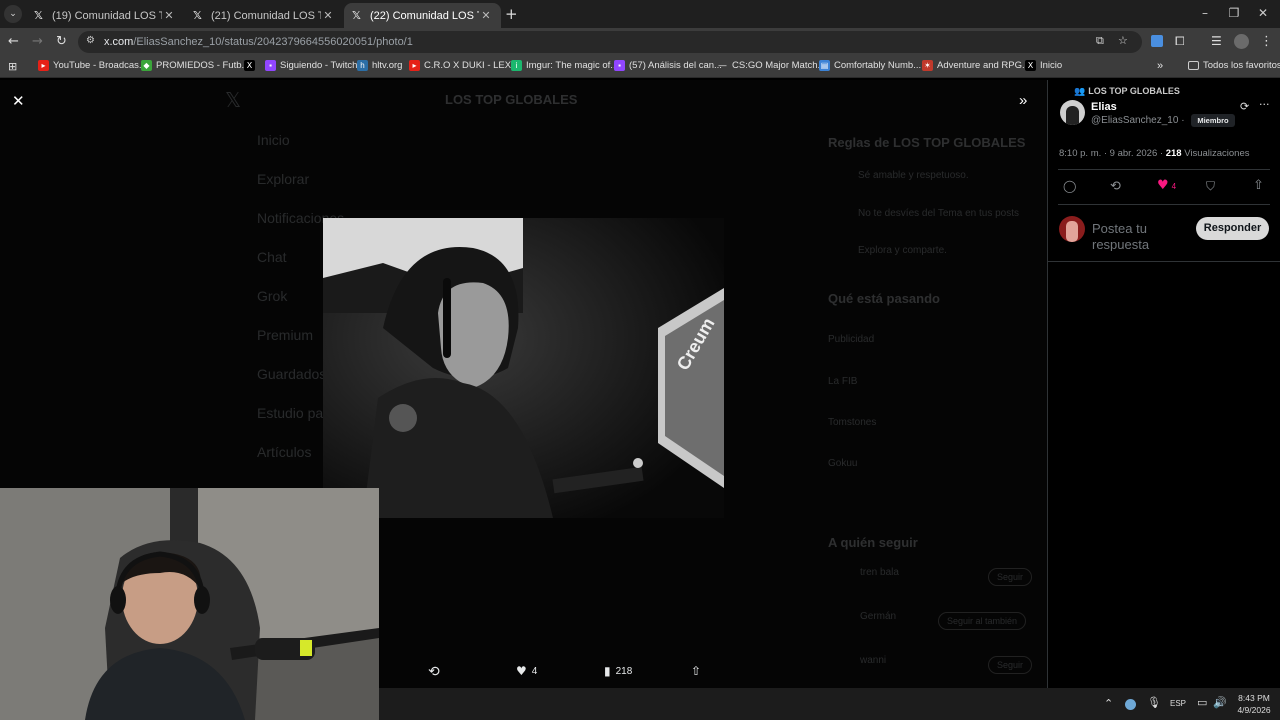  What do you see at coordinates (13, 41) in the screenshot?
I see `back-icon: ←` at bounding box center [13, 41].